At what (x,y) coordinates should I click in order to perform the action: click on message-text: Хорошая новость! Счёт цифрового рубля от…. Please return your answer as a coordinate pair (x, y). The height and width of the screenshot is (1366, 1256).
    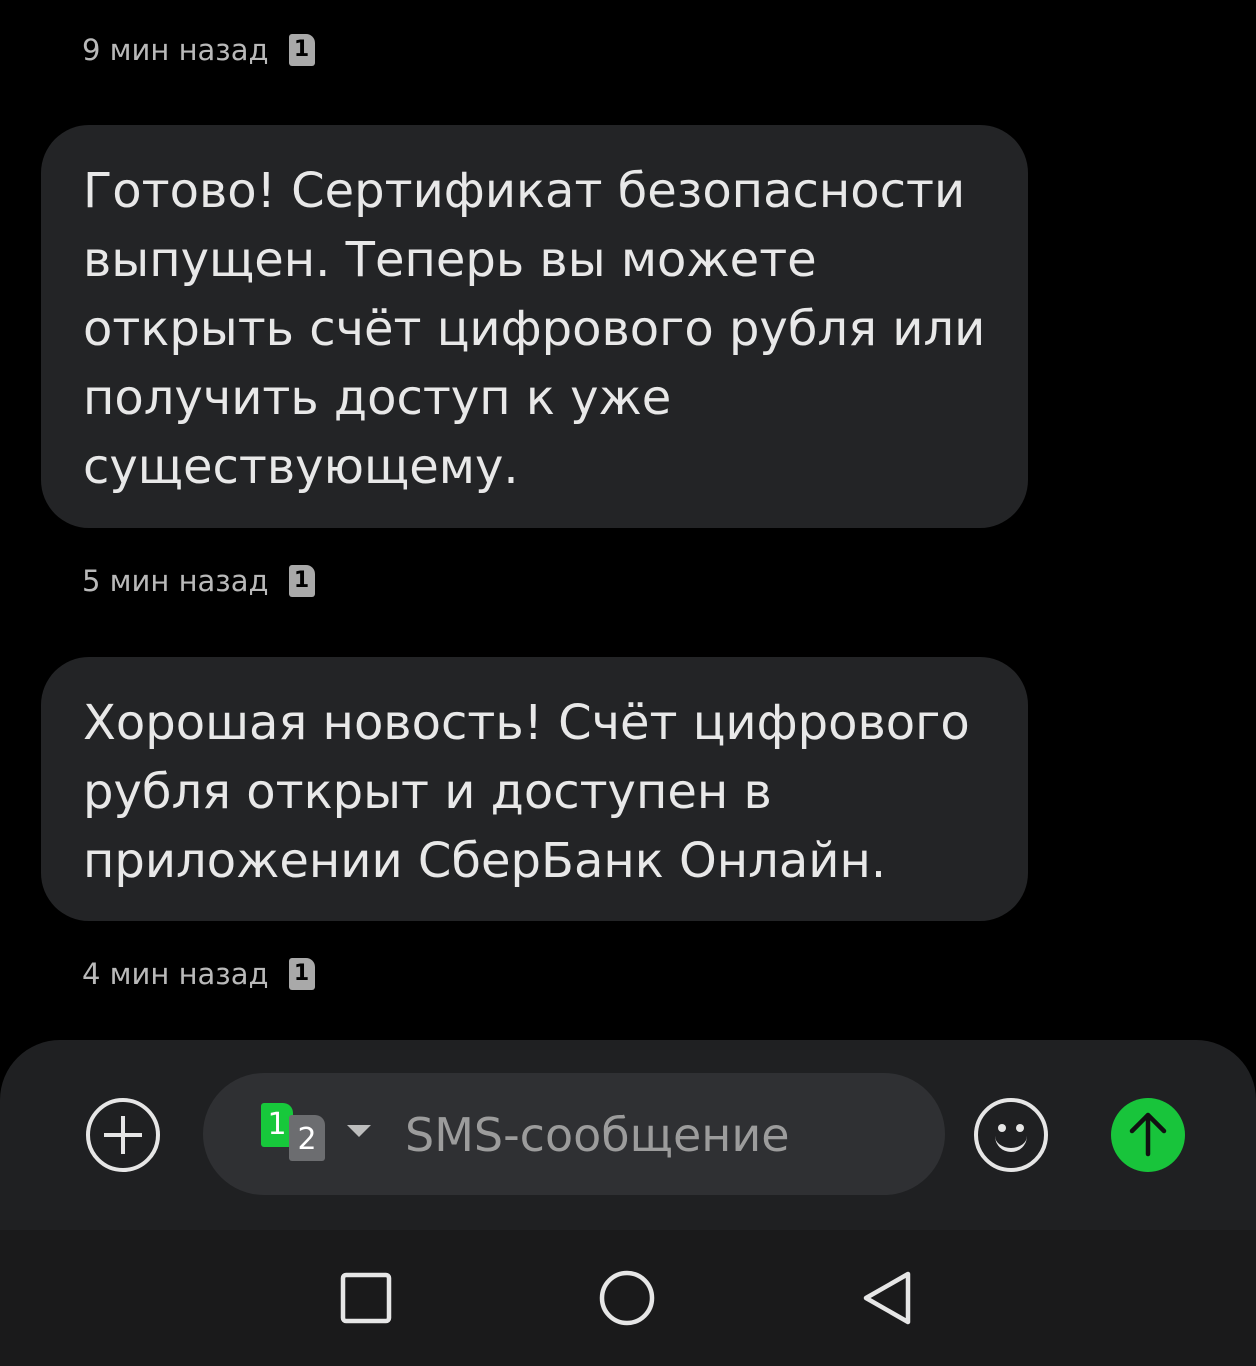
    Looking at the image, I should click on (526, 792).